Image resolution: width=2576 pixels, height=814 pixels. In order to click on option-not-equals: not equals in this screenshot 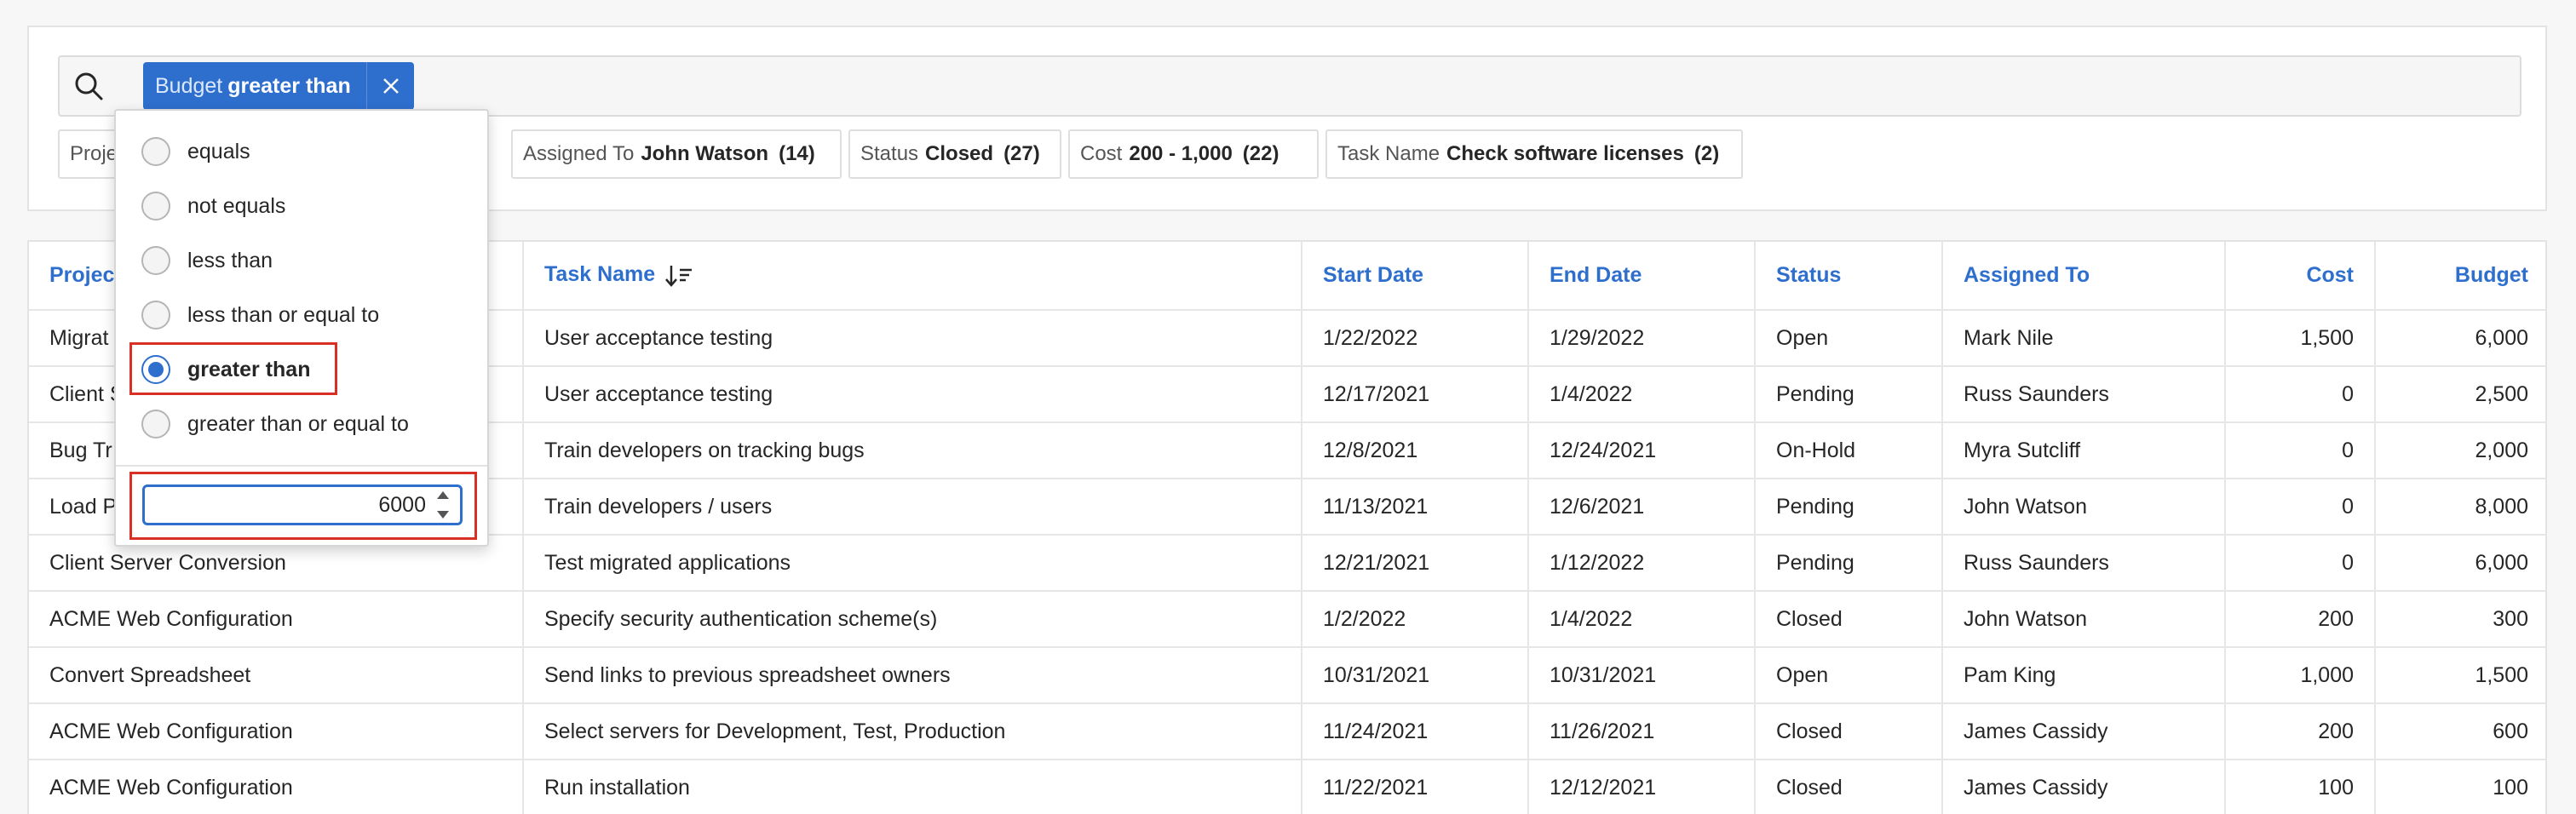, I will do `click(213, 206)`.